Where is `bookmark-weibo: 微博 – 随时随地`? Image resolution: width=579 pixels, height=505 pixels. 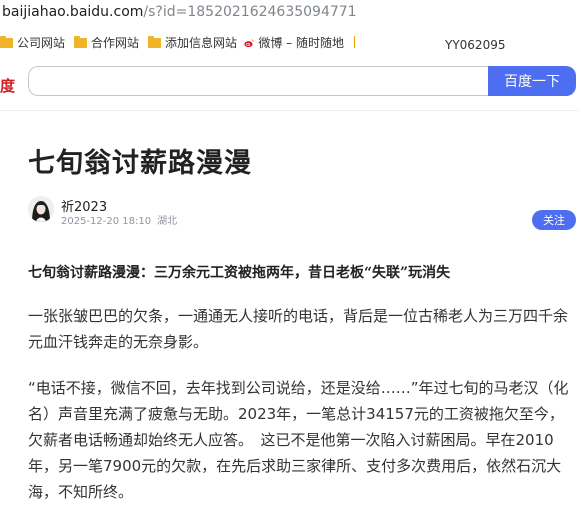 bookmark-weibo: 微博 – 随时随地 is located at coordinates (294, 42).